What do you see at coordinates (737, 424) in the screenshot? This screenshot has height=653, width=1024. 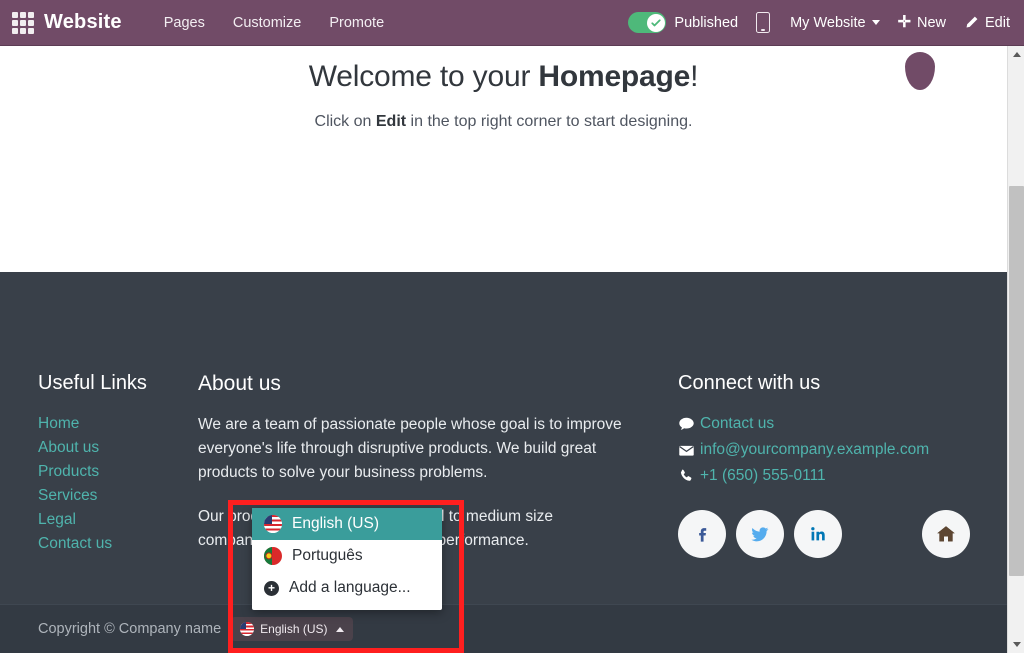 I see `contact-us-link: Contact us` at bounding box center [737, 424].